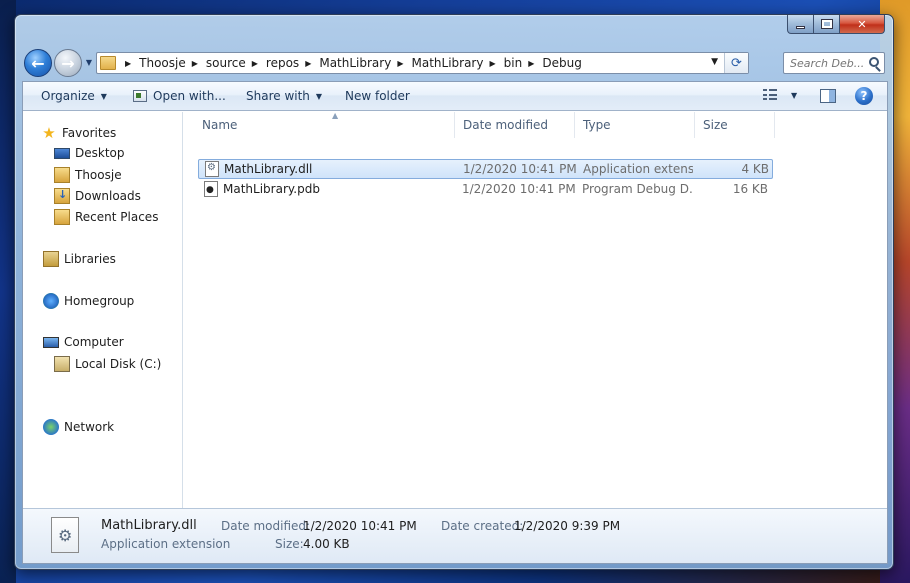 Image resolution: width=910 pixels, height=583 pixels. Describe the element at coordinates (88, 301) in the screenshot. I see `sidebar-item-homegroup: Homegroup` at that location.